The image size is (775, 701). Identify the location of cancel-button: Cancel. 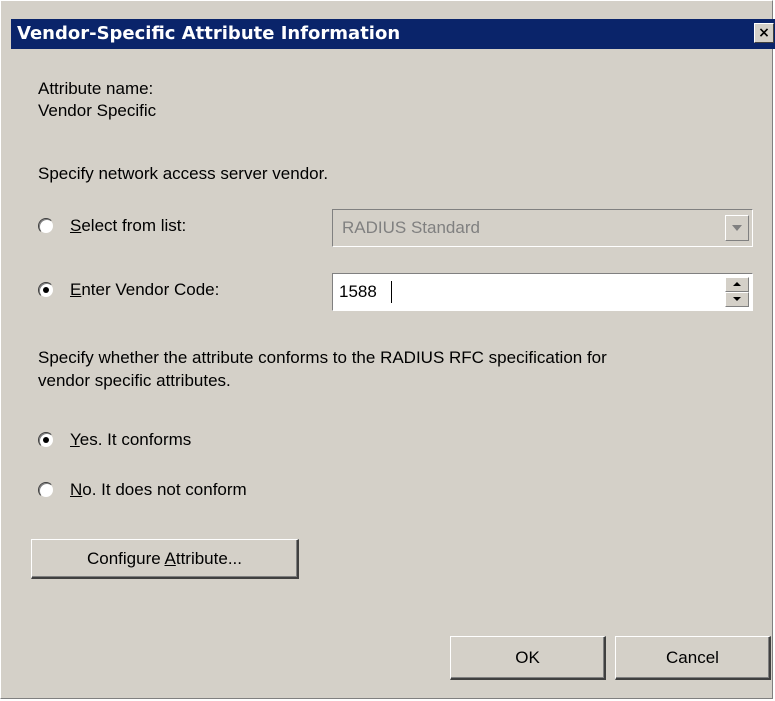
(693, 658).